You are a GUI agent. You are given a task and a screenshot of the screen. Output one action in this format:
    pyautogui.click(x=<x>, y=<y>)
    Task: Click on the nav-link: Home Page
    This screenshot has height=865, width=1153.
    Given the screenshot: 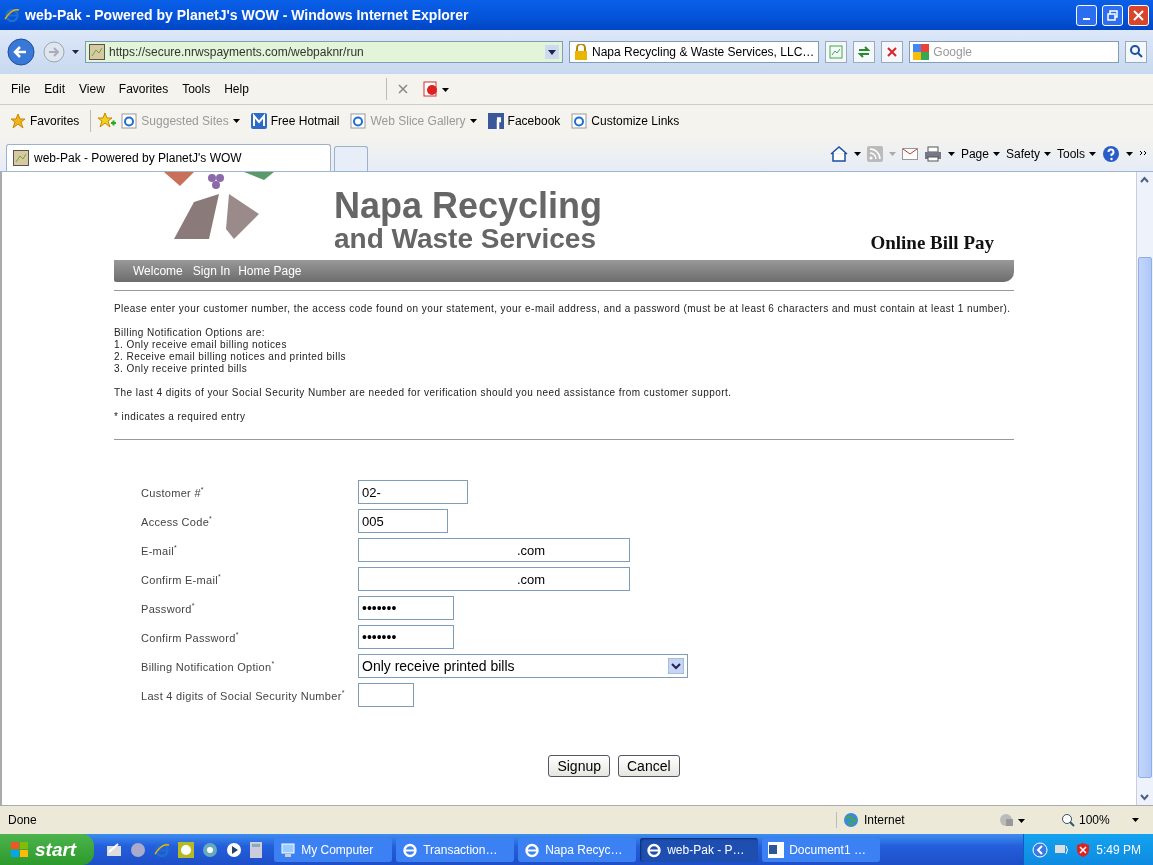 What is the action you would take?
    pyautogui.click(x=270, y=271)
    